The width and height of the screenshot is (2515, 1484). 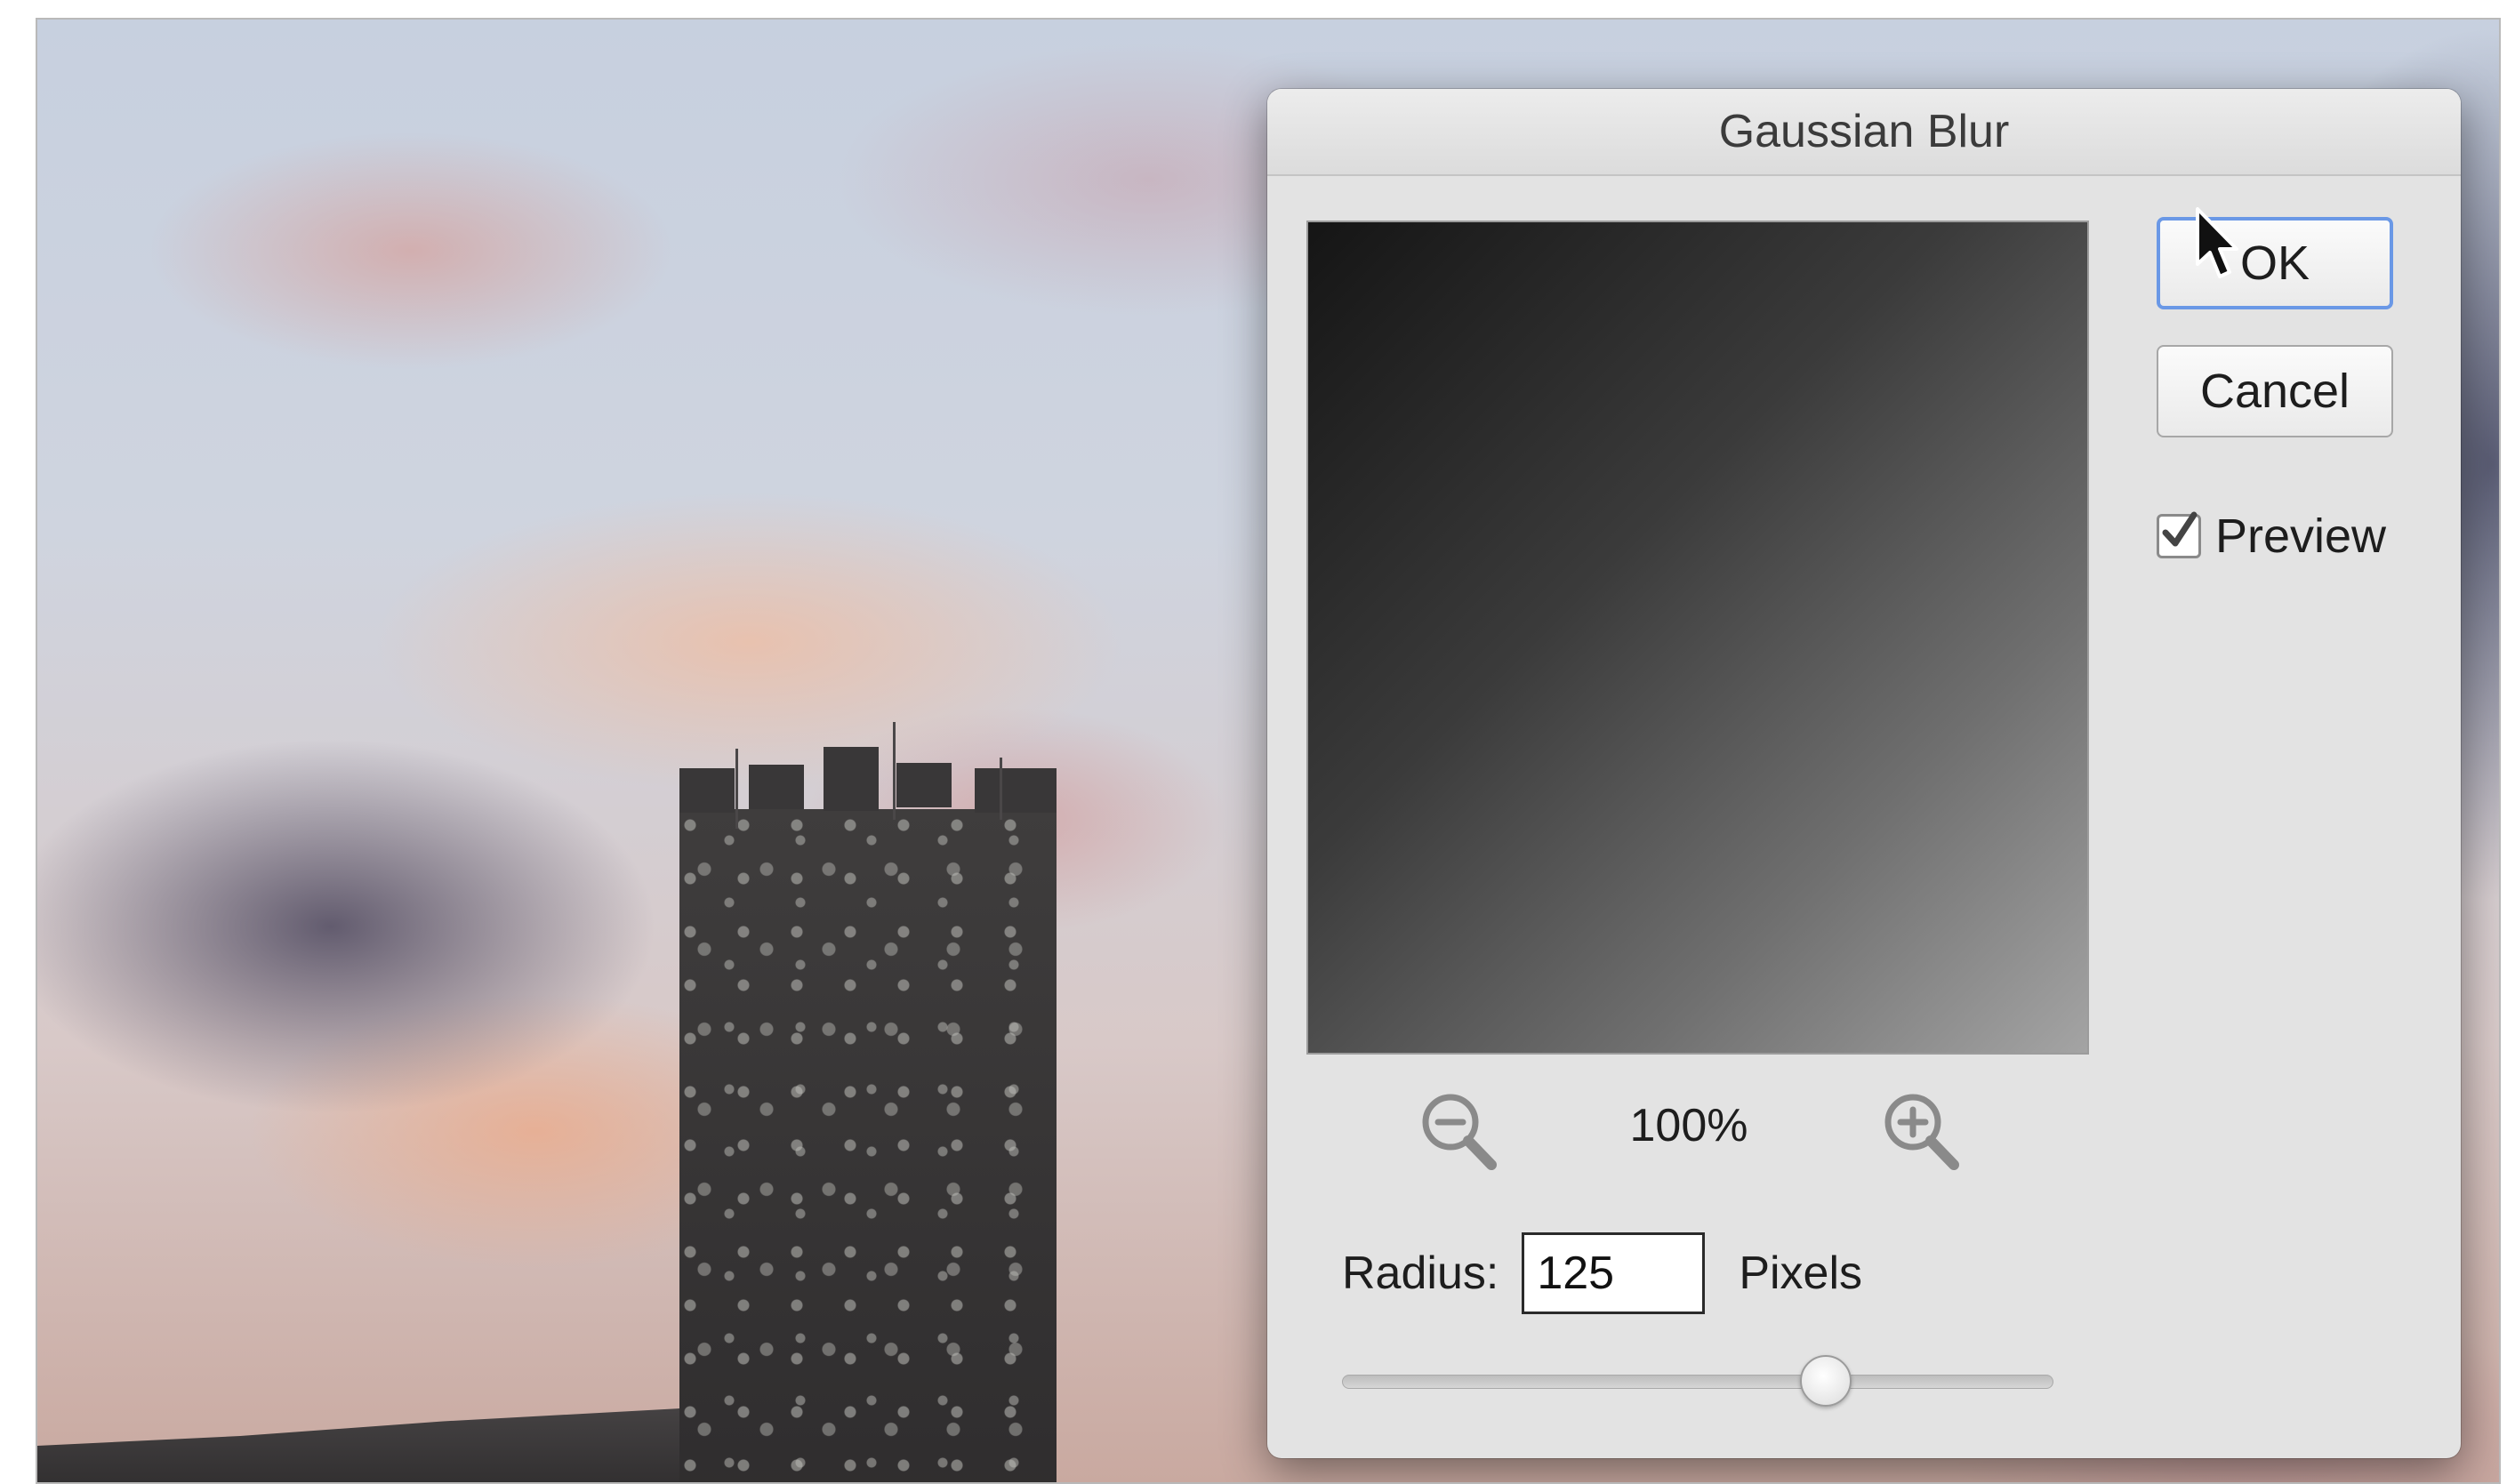 What do you see at coordinates (2275, 391) in the screenshot?
I see `cancel-button: Cancel` at bounding box center [2275, 391].